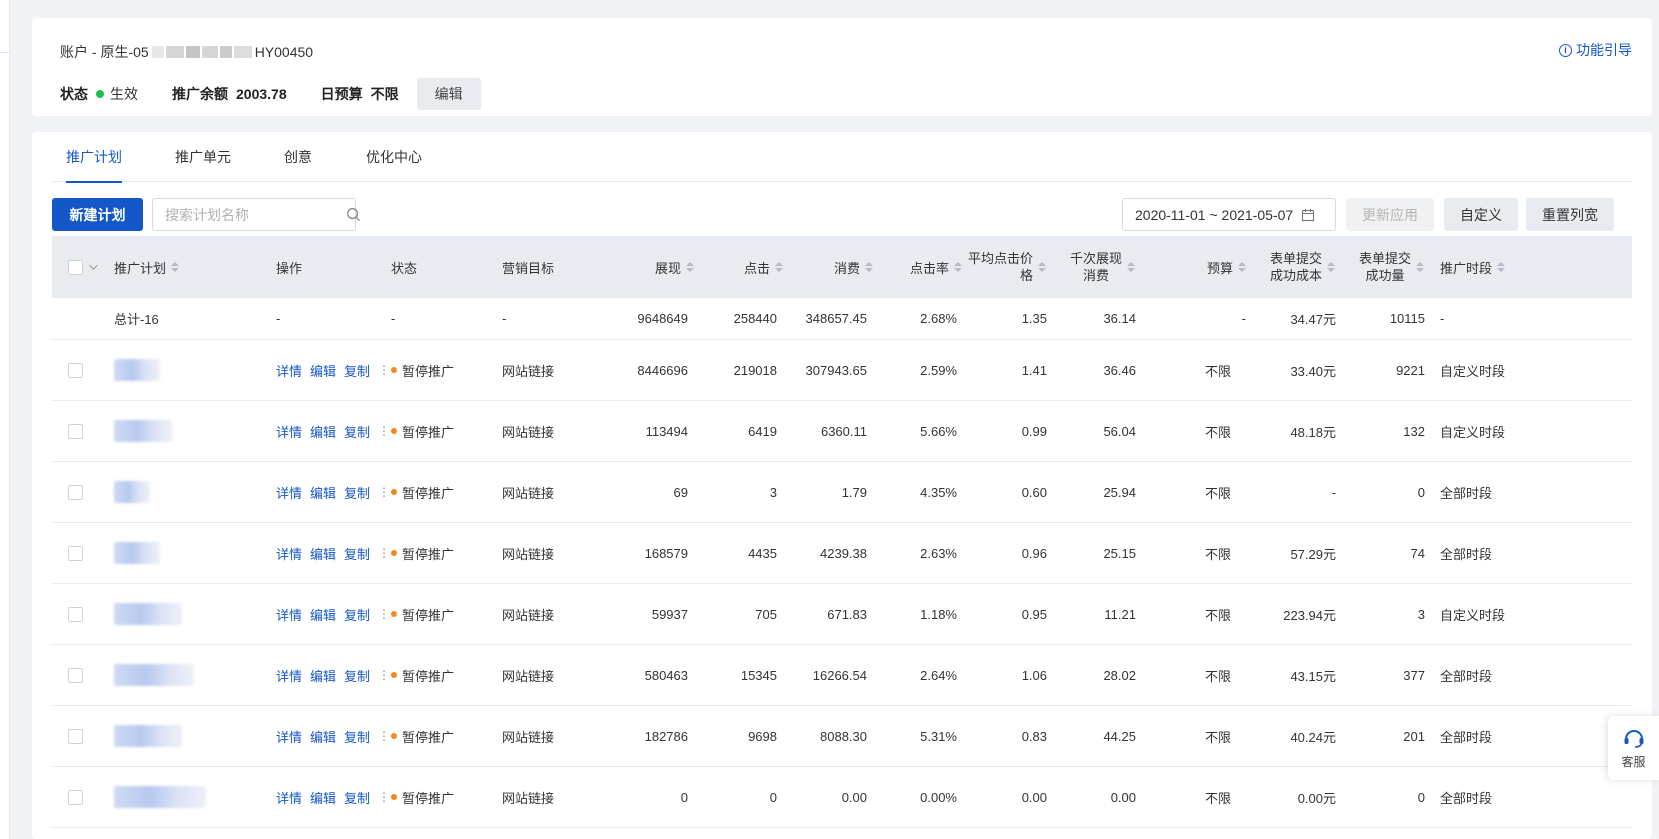  Describe the element at coordinates (1309, 615) in the screenshot. I see `row-form-cost: 223.94元` at that location.